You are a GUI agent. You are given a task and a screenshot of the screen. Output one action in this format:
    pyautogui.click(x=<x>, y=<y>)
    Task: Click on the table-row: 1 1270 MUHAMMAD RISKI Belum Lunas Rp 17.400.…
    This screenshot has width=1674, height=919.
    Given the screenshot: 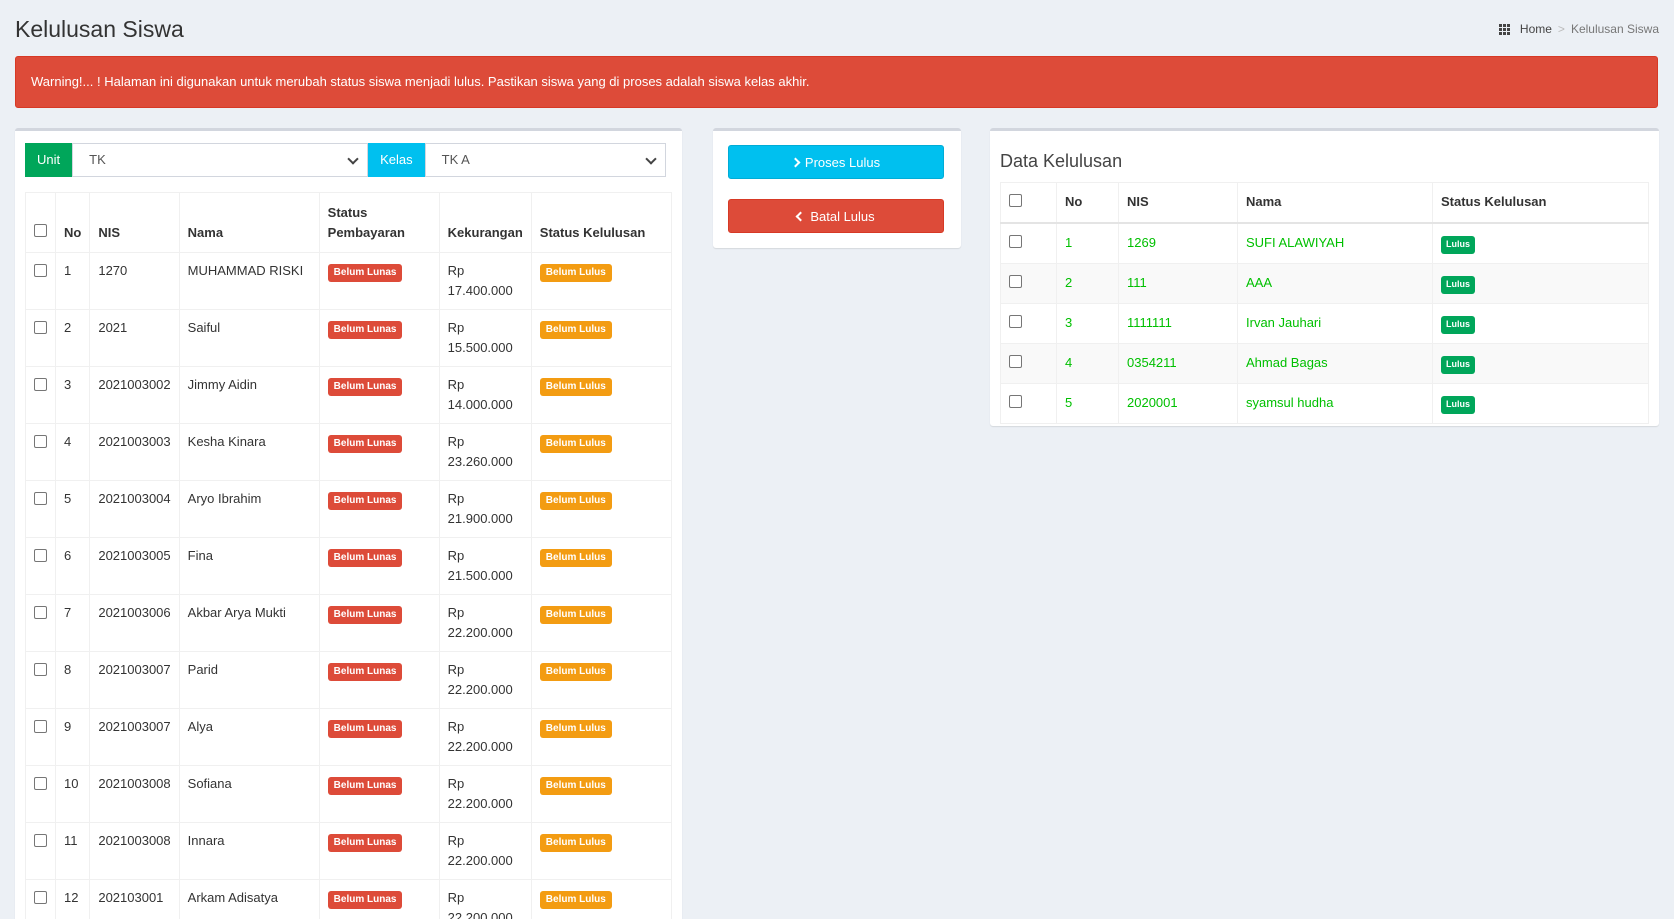 What is the action you would take?
    pyautogui.click(x=349, y=281)
    